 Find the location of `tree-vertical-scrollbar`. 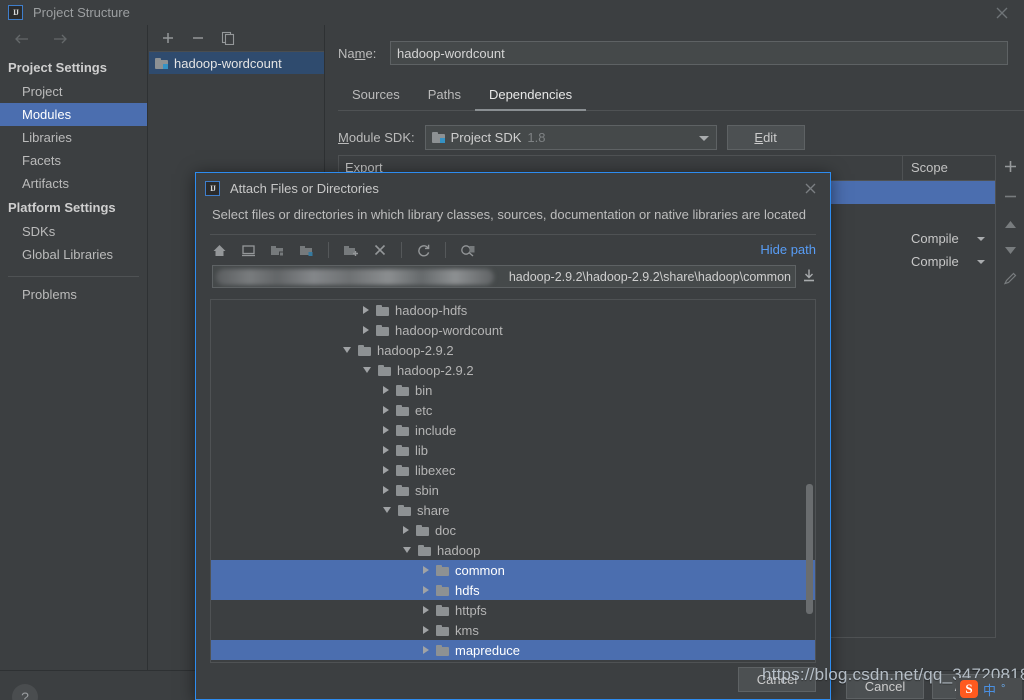

tree-vertical-scrollbar is located at coordinates (809, 549).